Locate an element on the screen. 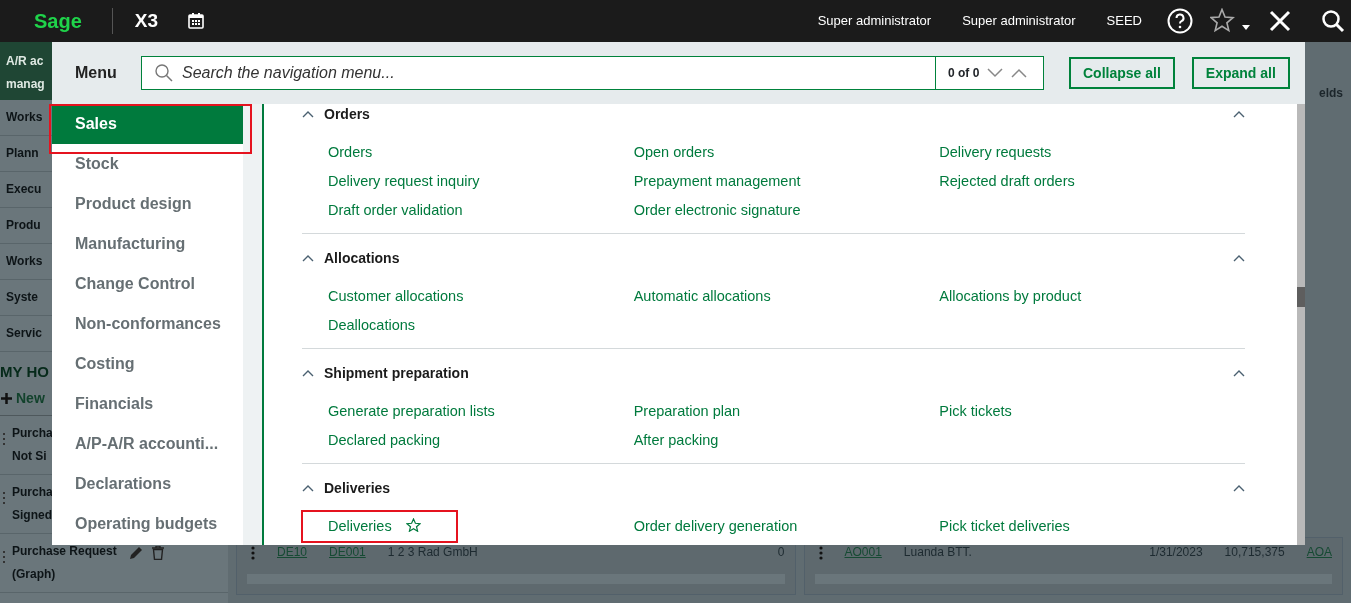  table-cell-text: 10,715,375 is located at coordinates (1254, 552).